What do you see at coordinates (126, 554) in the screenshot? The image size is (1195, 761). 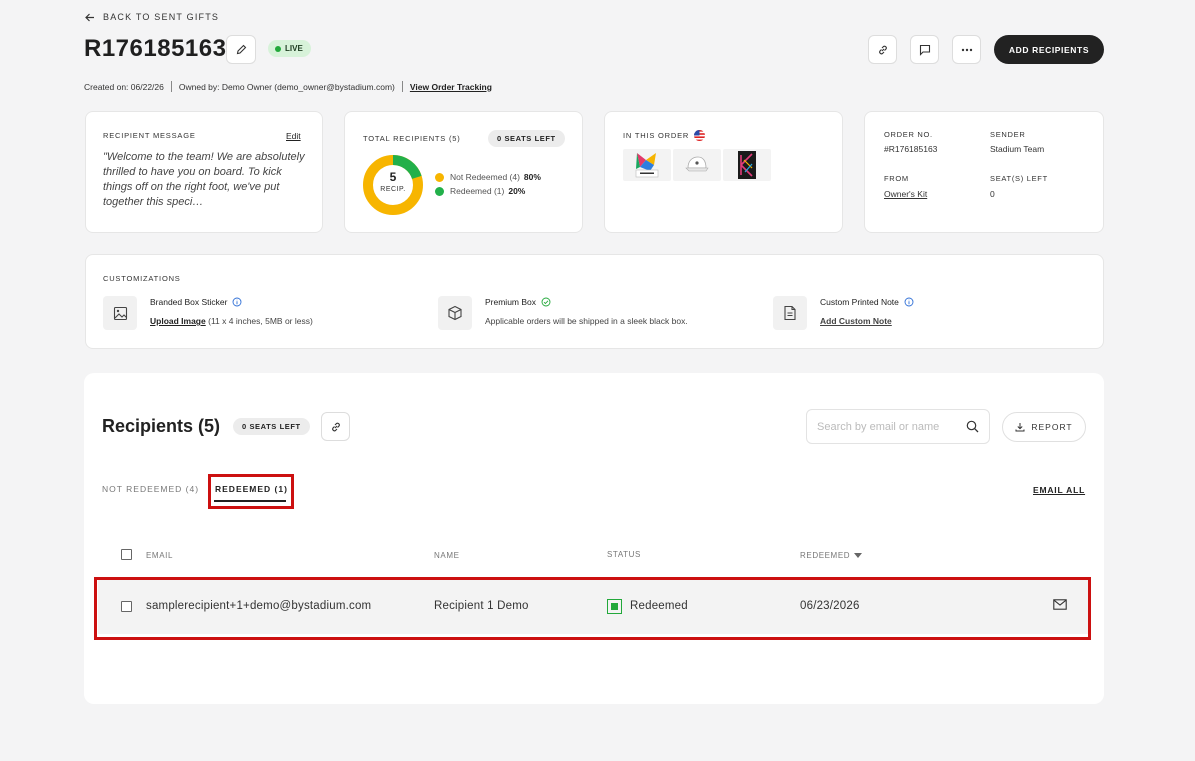 I see `select-all-checkbox` at bounding box center [126, 554].